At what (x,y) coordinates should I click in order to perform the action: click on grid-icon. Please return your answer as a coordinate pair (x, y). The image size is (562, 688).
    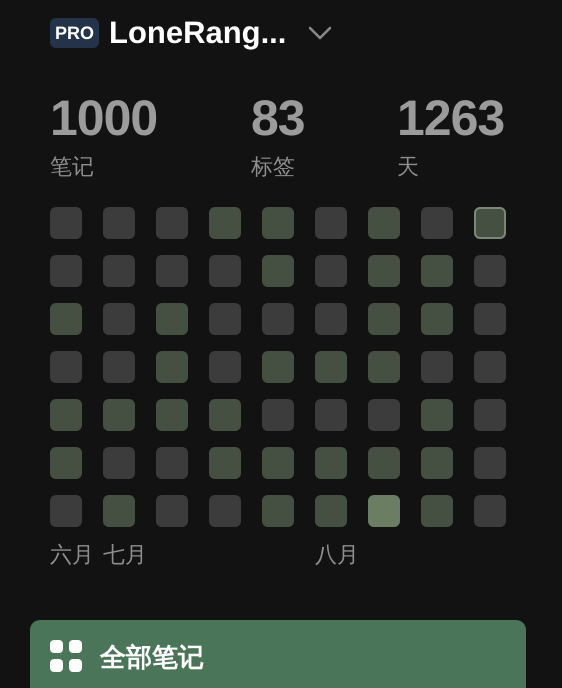
    Looking at the image, I should click on (66, 656).